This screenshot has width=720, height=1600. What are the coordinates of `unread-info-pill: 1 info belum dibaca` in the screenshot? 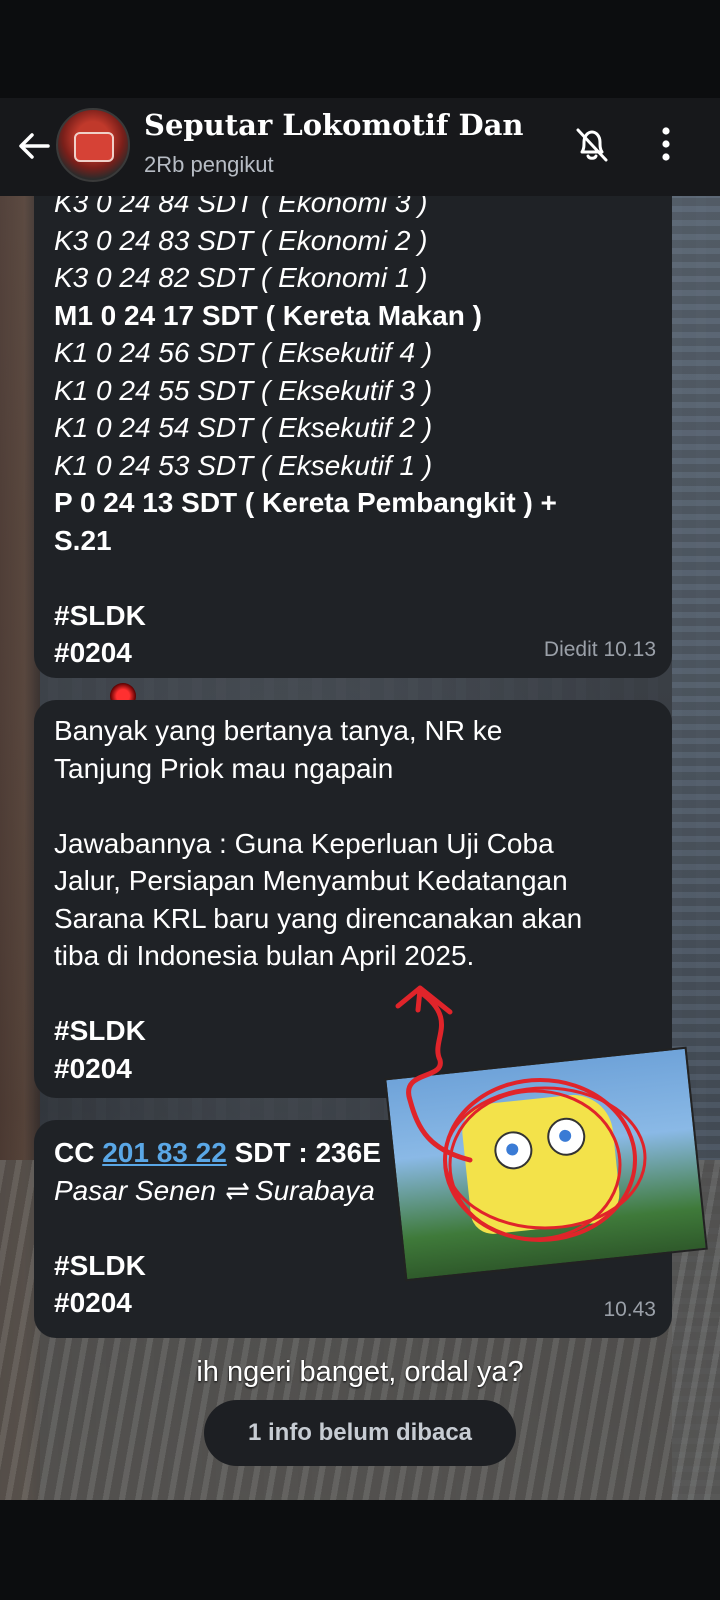 It's located at (360, 1433).